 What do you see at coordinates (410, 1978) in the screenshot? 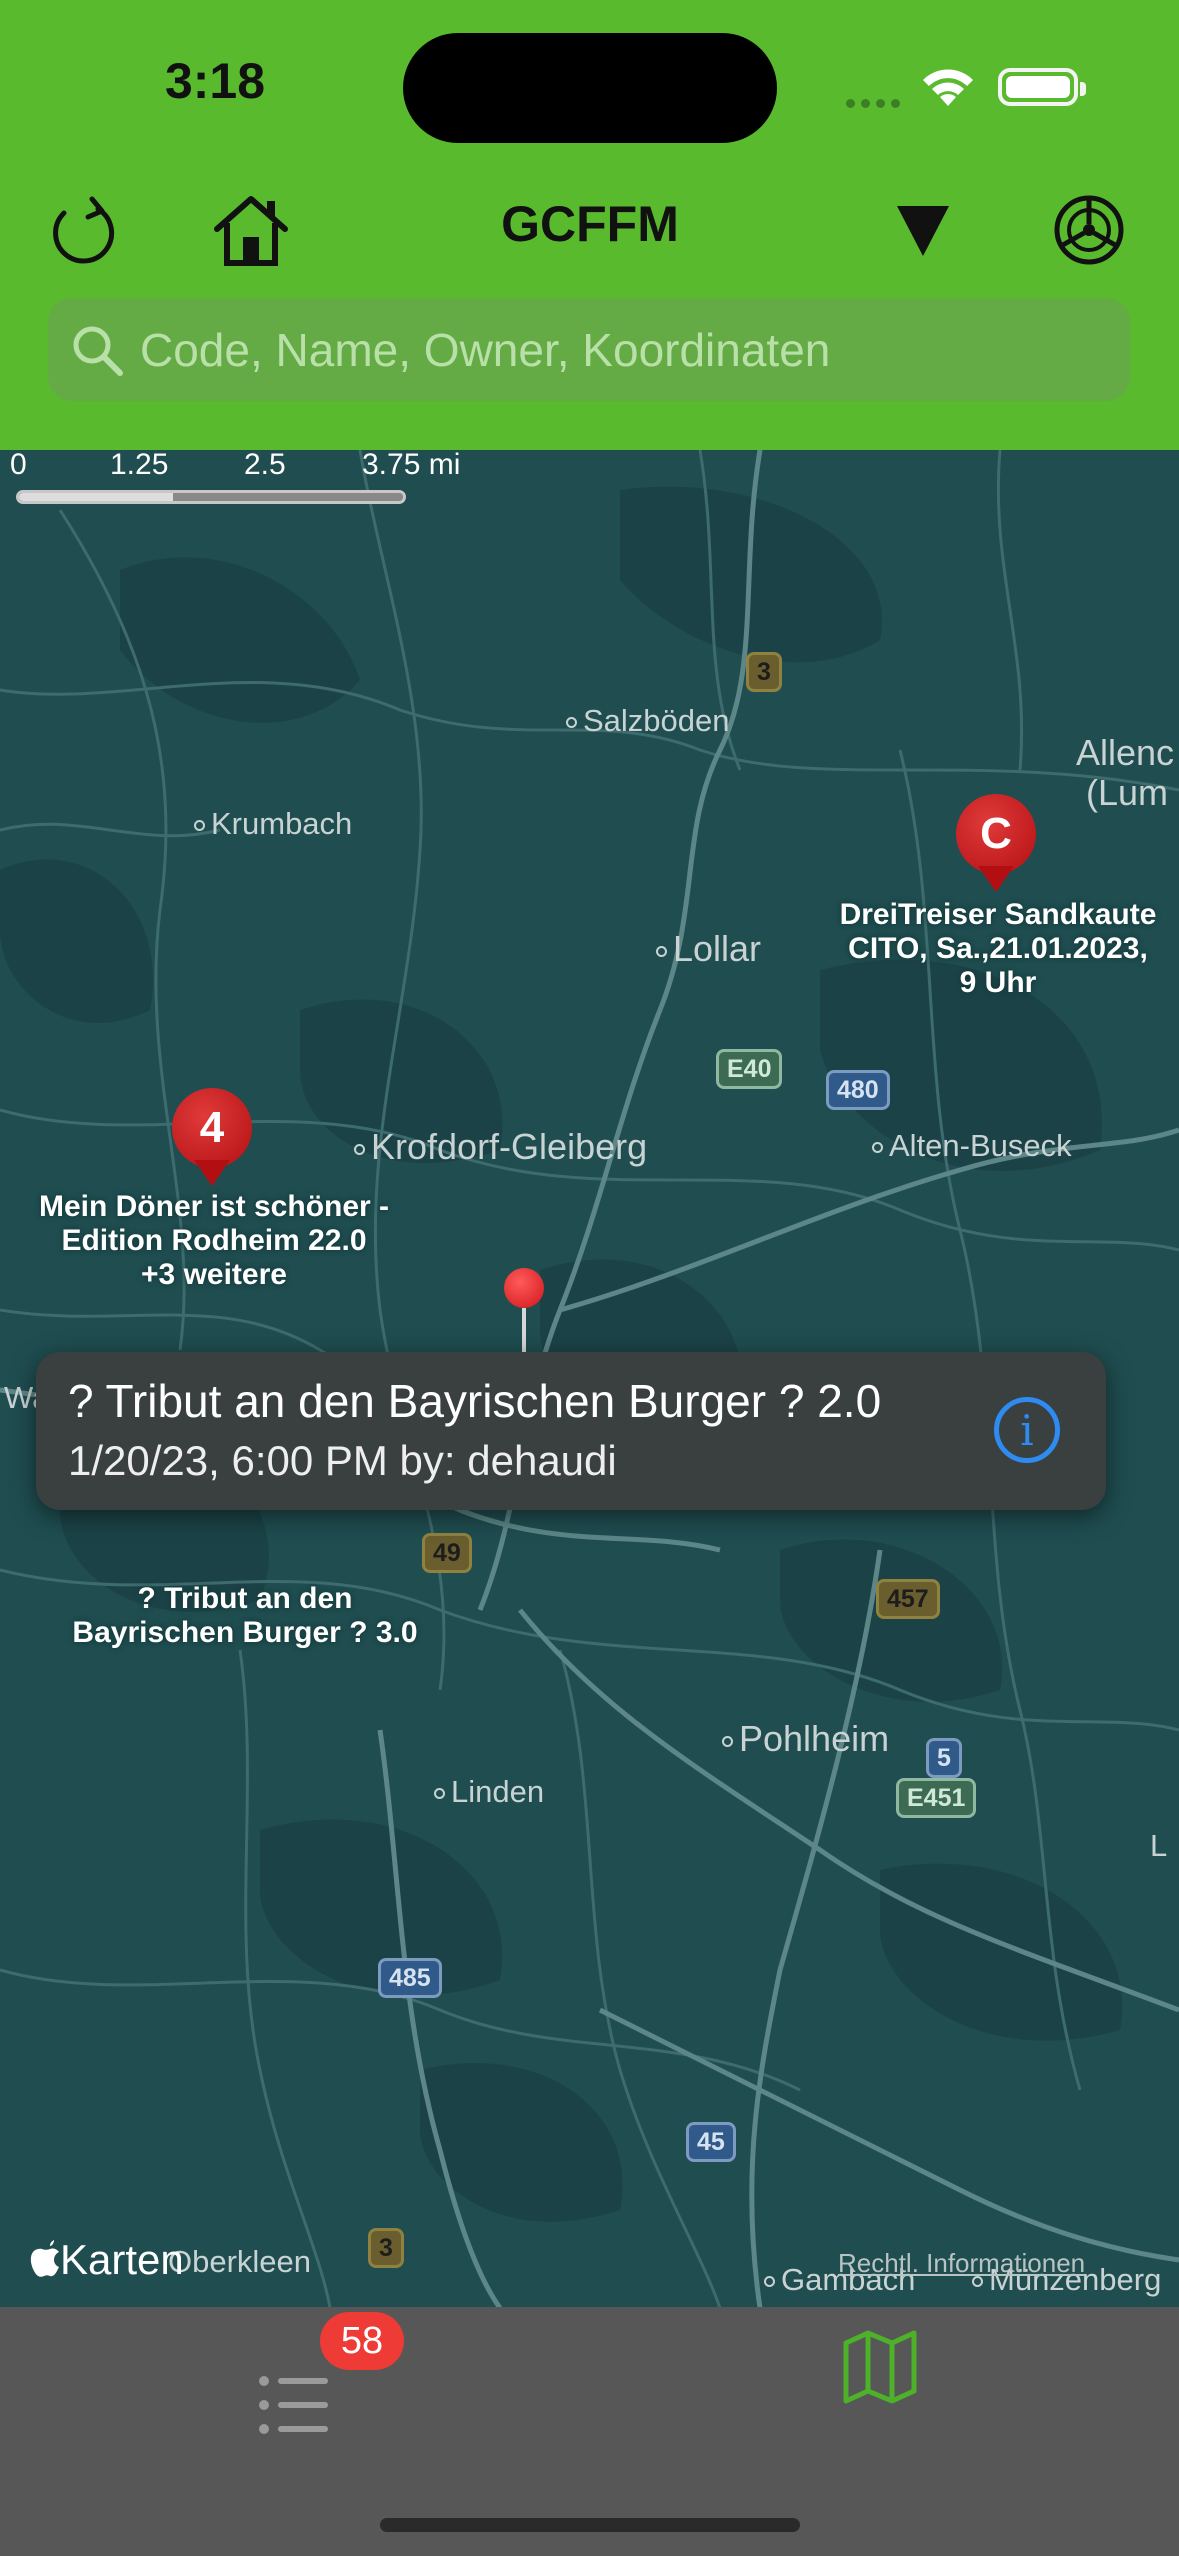
I see `road-shield-485: 485` at bounding box center [410, 1978].